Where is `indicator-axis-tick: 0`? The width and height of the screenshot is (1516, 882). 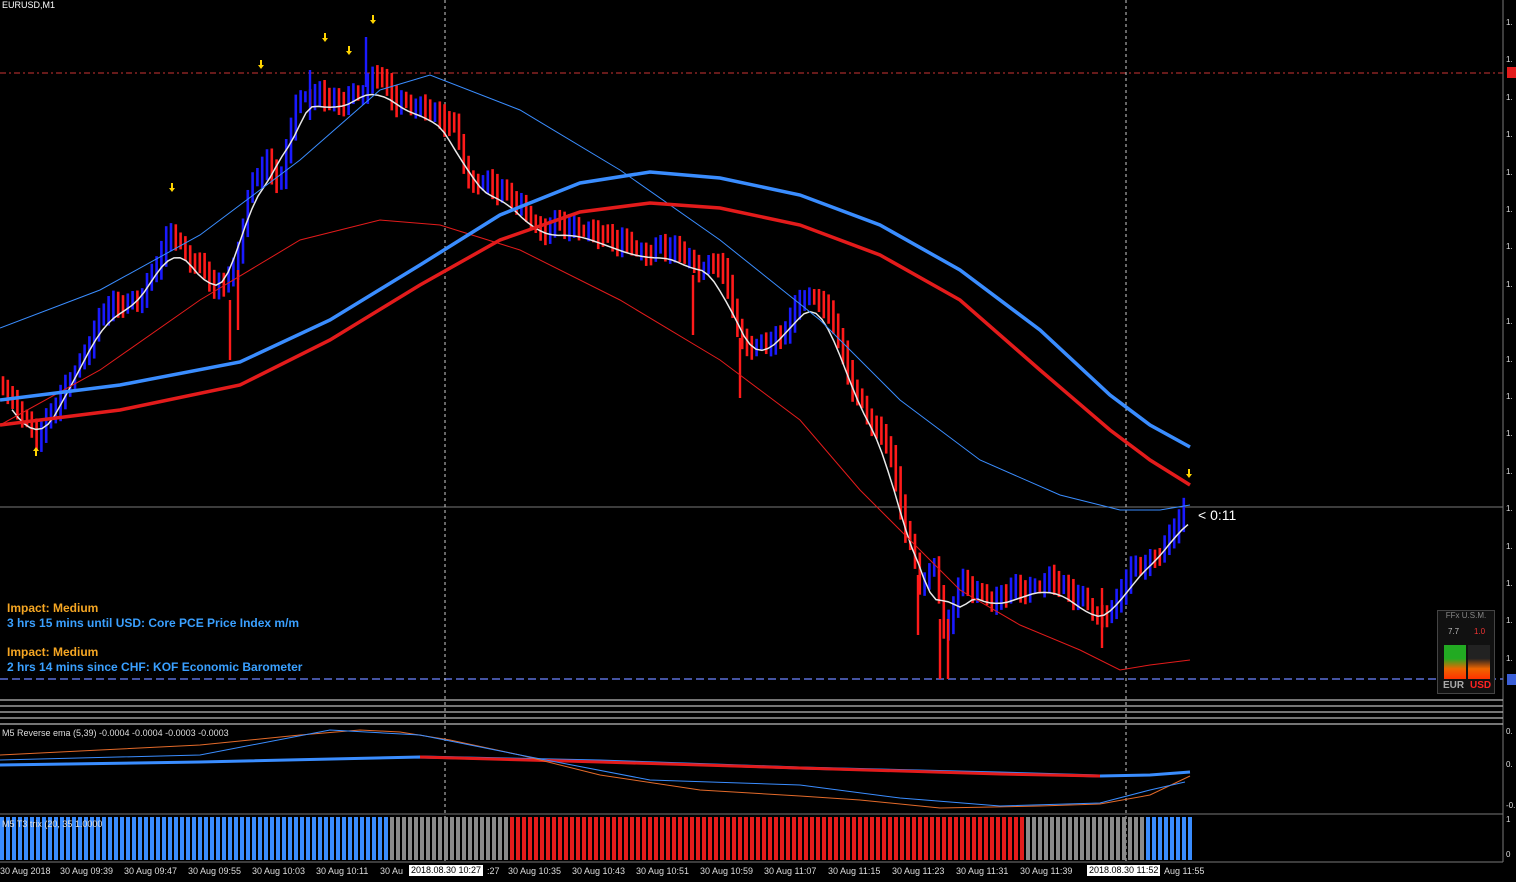 indicator-axis-tick: 0 is located at coordinates (1508, 854).